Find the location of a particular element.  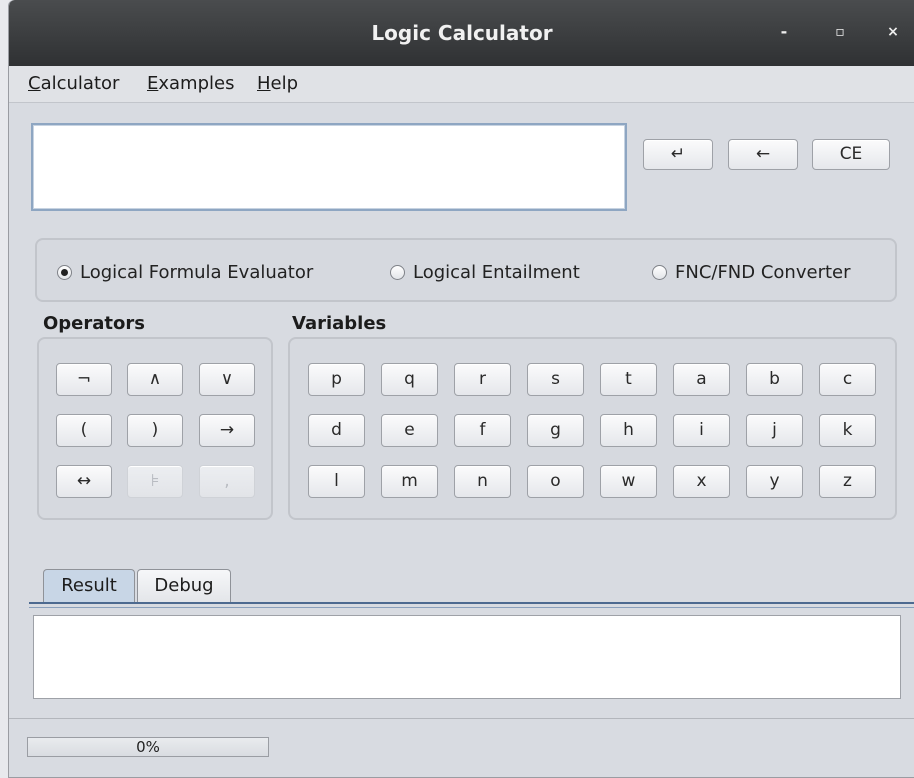

variable-button-q: q is located at coordinates (409, 379).